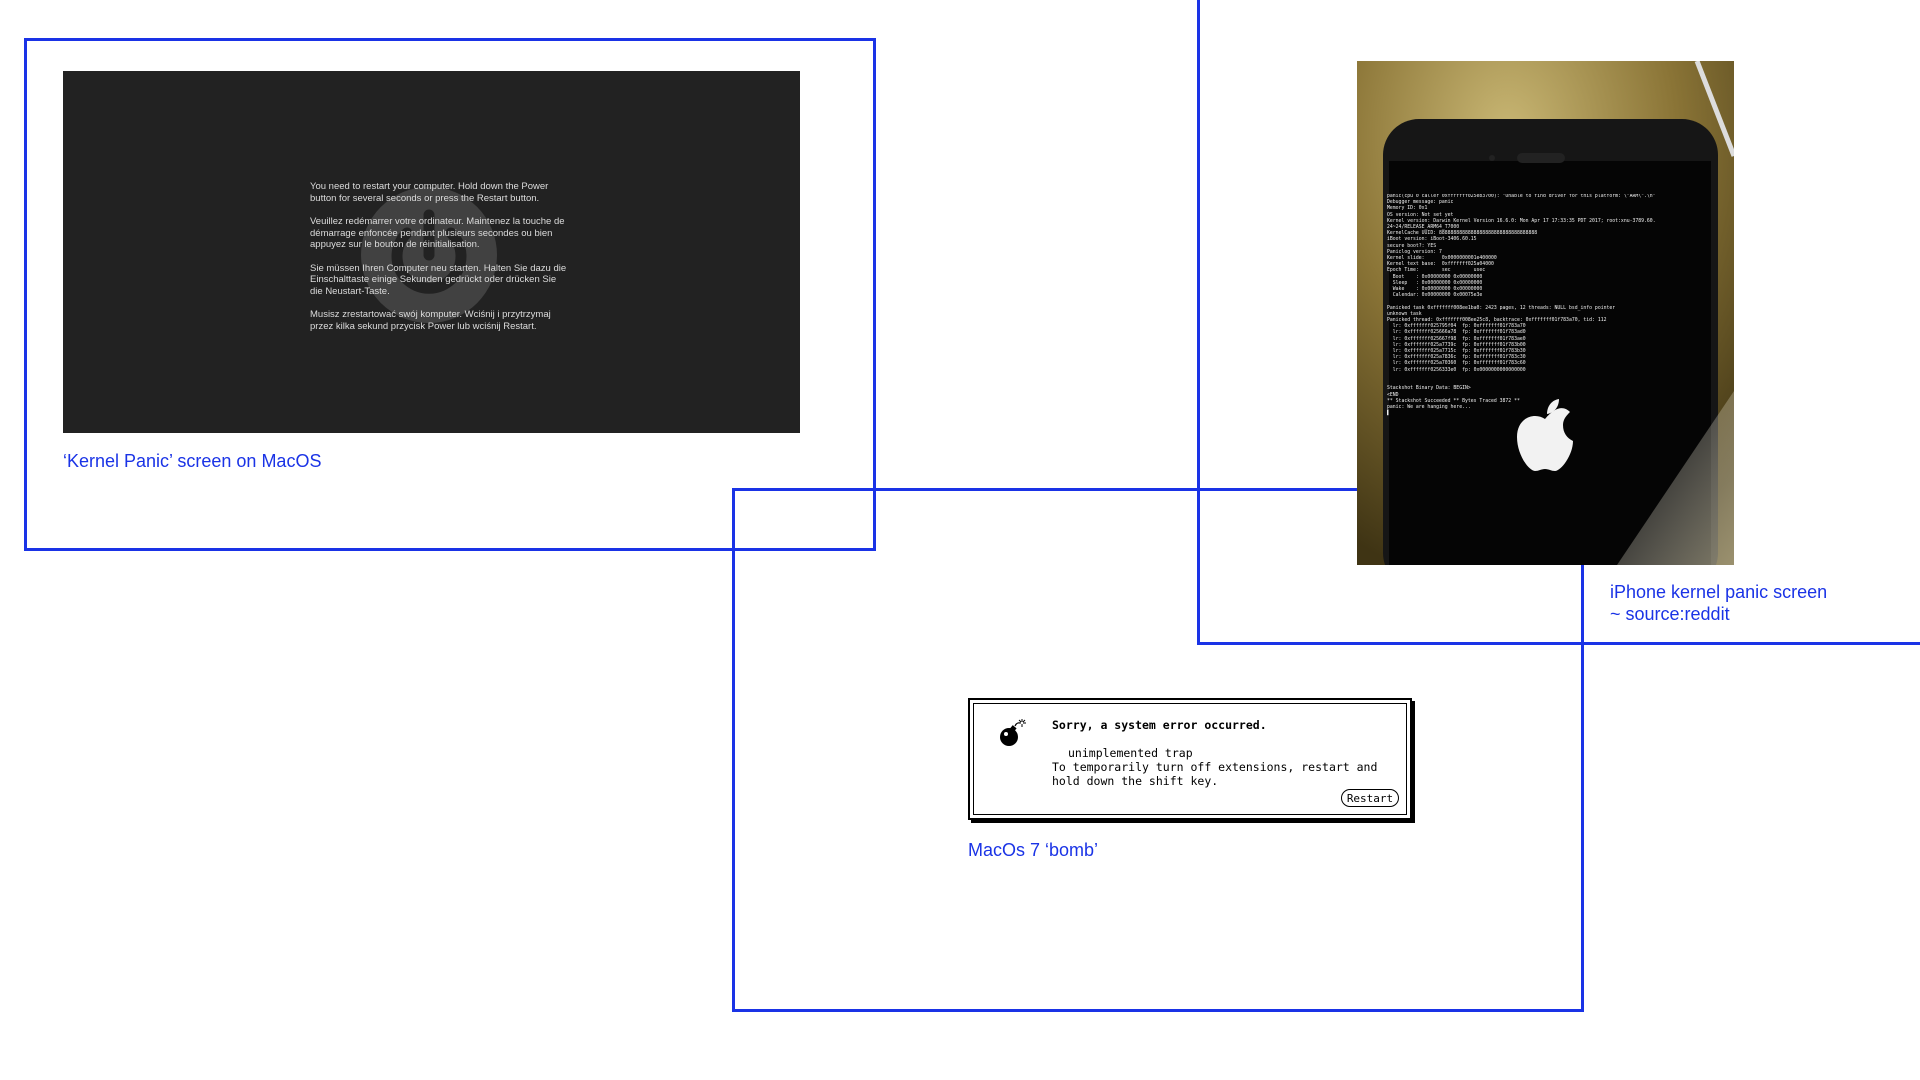 The image size is (1920, 1080). I want to click on bomb-icon, so click(1013, 732).